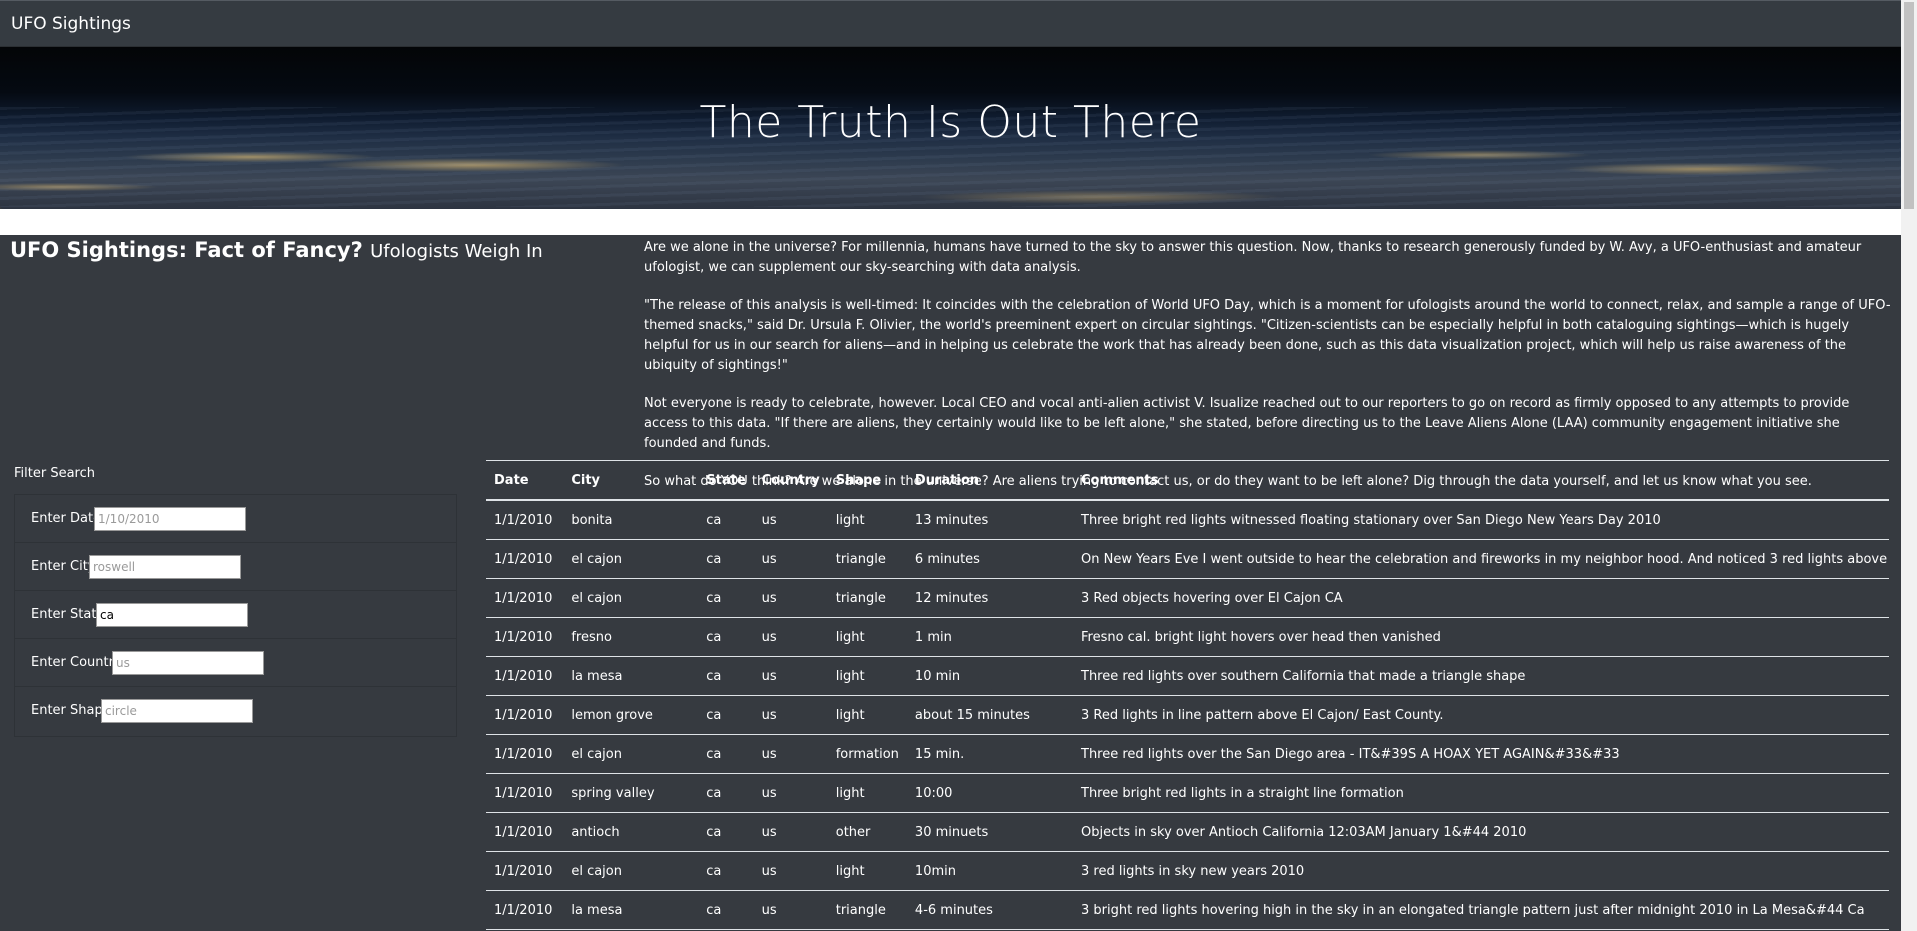  Describe the element at coordinates (867, 754) in the screenshot. I see `cell-shape: formation` at that location.